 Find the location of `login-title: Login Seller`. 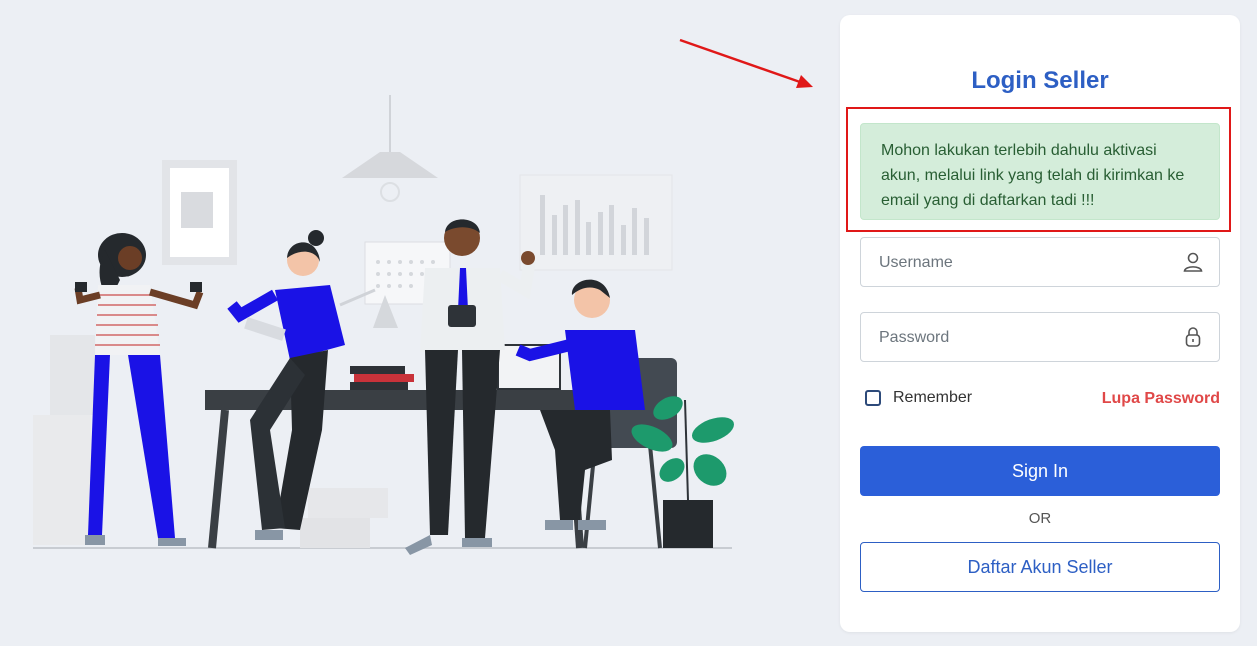

login-title: Login Seller is located at coordinates (1040, 80).